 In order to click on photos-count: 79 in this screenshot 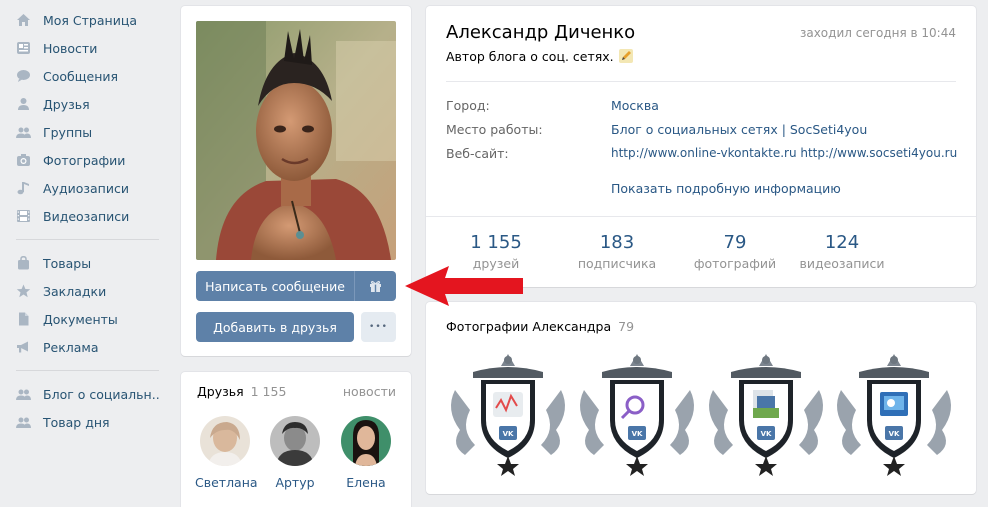, I will do `click(626, 326)`.